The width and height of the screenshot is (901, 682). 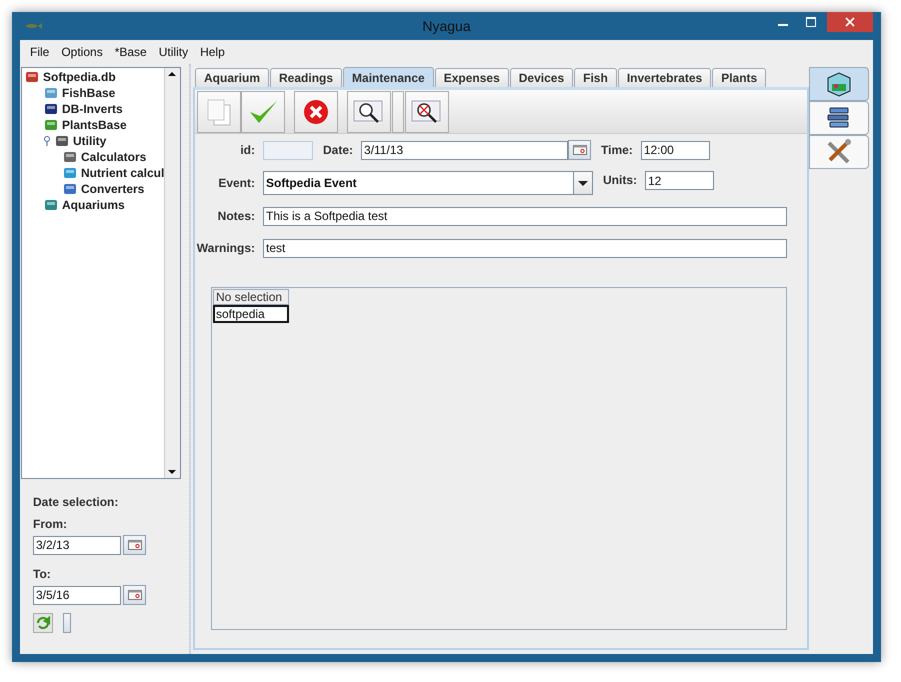 What do you see at coordinates (388, 77) in the screenshot?
I see `tab: Maintenance` at bounding box center [388, 77].